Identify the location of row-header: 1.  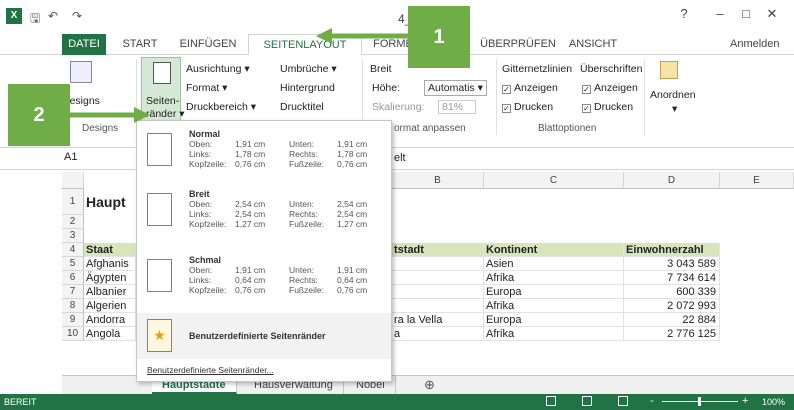
(73, 202).